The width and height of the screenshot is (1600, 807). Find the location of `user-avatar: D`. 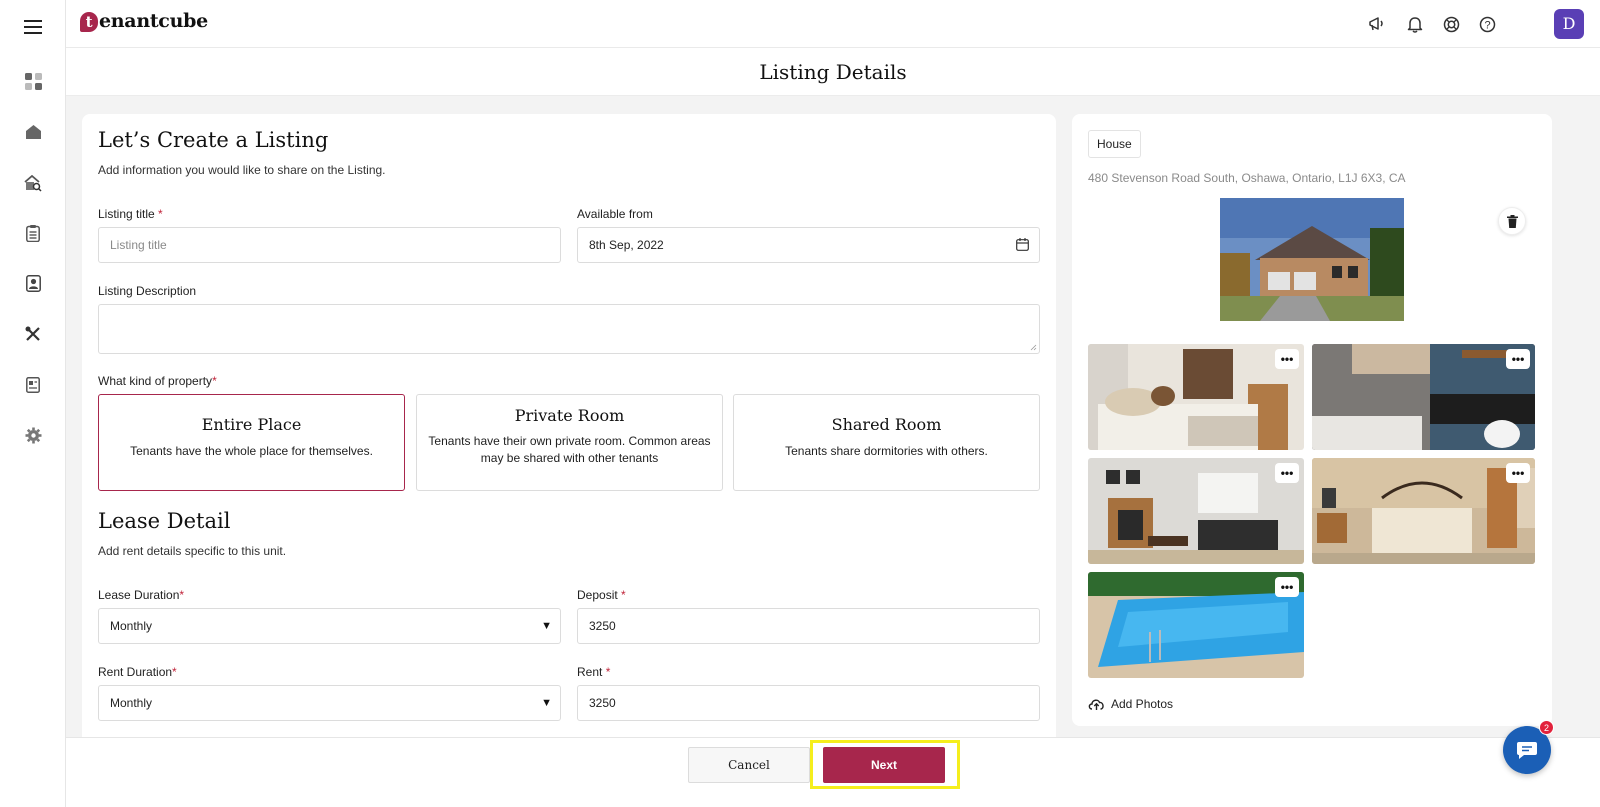

user-avatar: D is located at coordinates (1569, 24).